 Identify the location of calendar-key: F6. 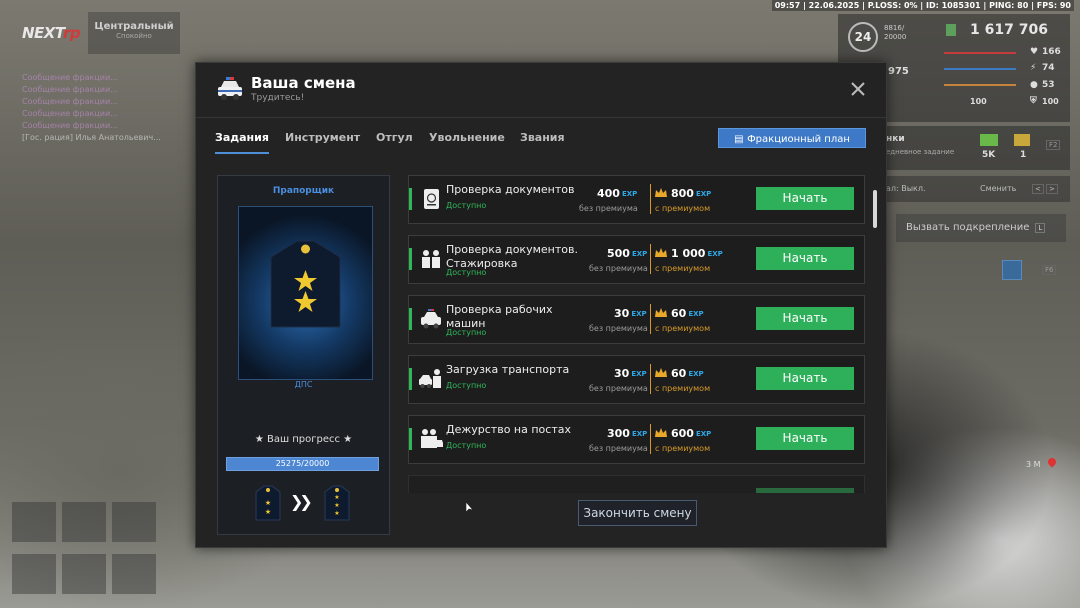
(1049, 270).